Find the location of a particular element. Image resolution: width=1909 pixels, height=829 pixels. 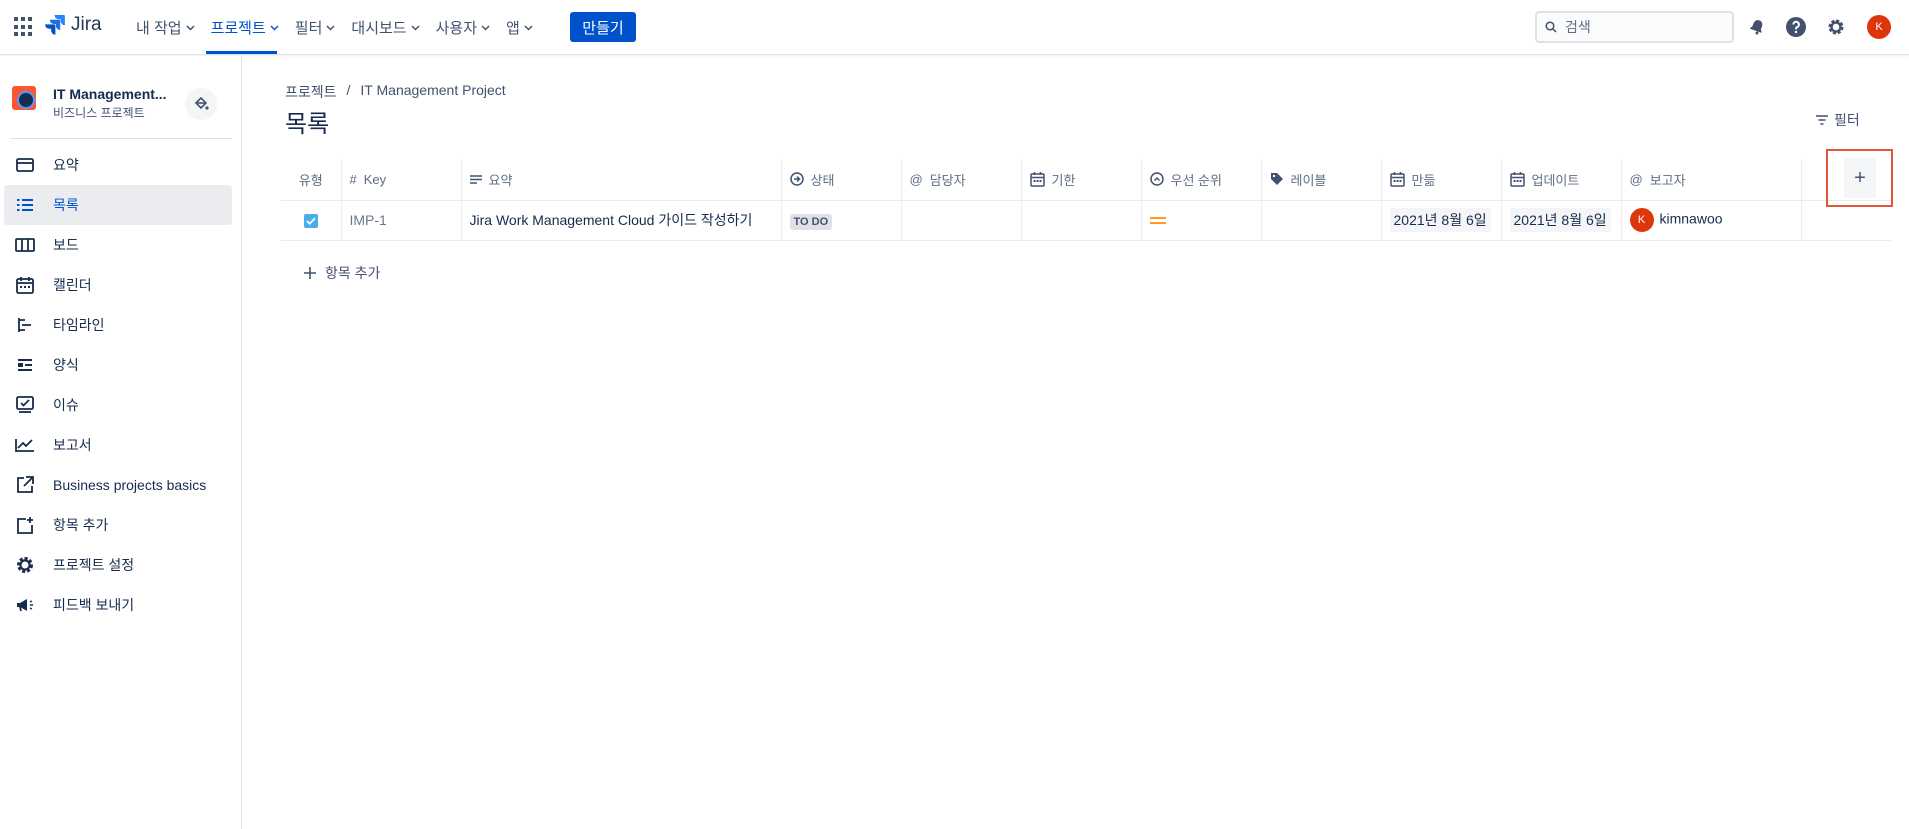

search-input is located at coordinates (1640, 27).